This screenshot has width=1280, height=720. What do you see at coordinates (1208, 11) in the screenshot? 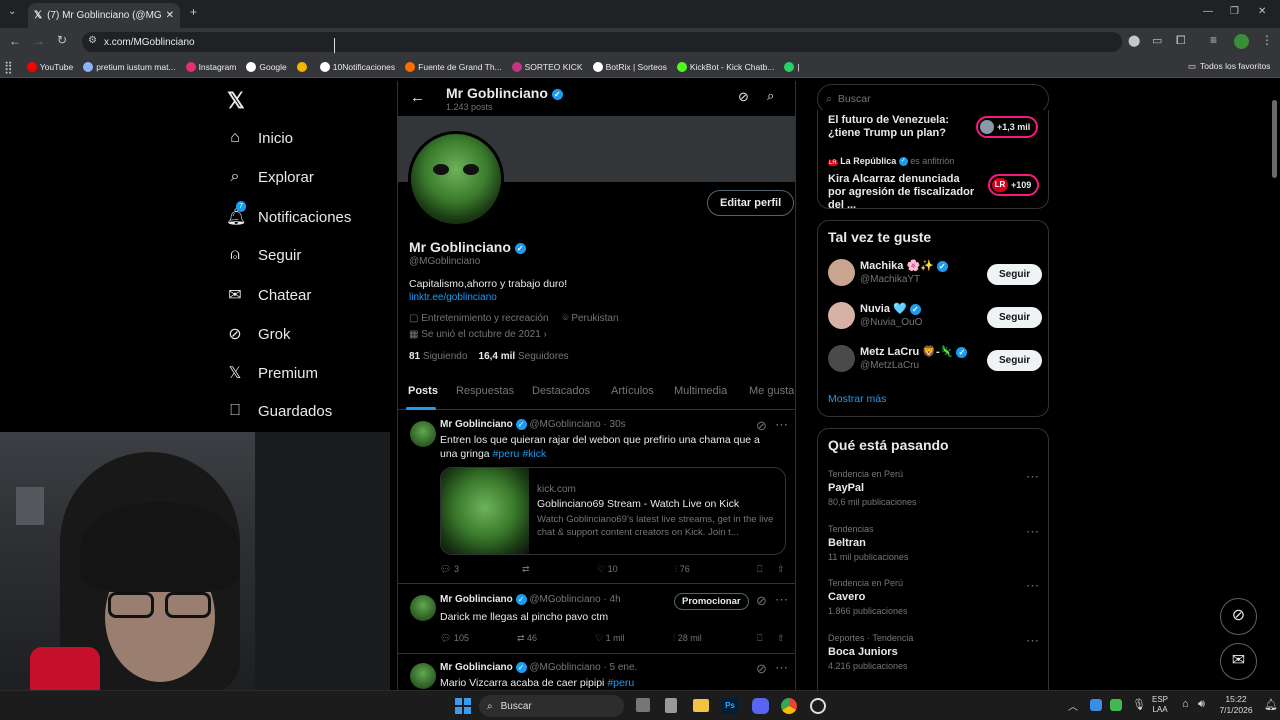
I see `minimize-icon: —` at bounding box center [1208, 11].